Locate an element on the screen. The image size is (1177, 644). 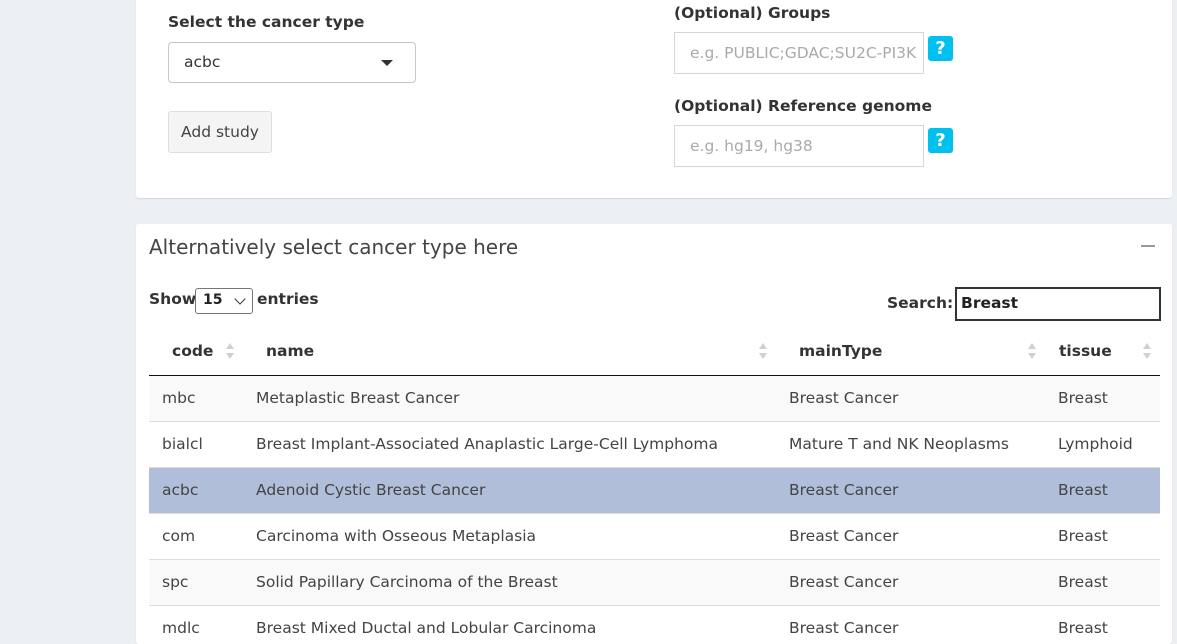
add-study-button: Add study is located at coordinates (220, 132).